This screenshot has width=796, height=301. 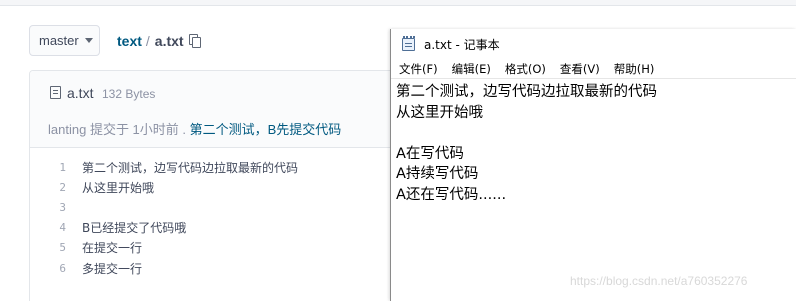 I want to click on line-number: 1, so click(x=48, y=167).